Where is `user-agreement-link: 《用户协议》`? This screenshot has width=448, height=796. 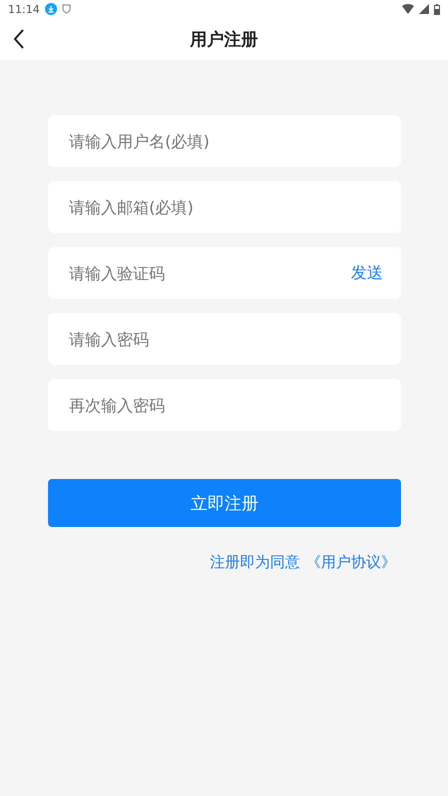 user-agreement-link: 《用户协议》 is located at coordinates (351, 562).